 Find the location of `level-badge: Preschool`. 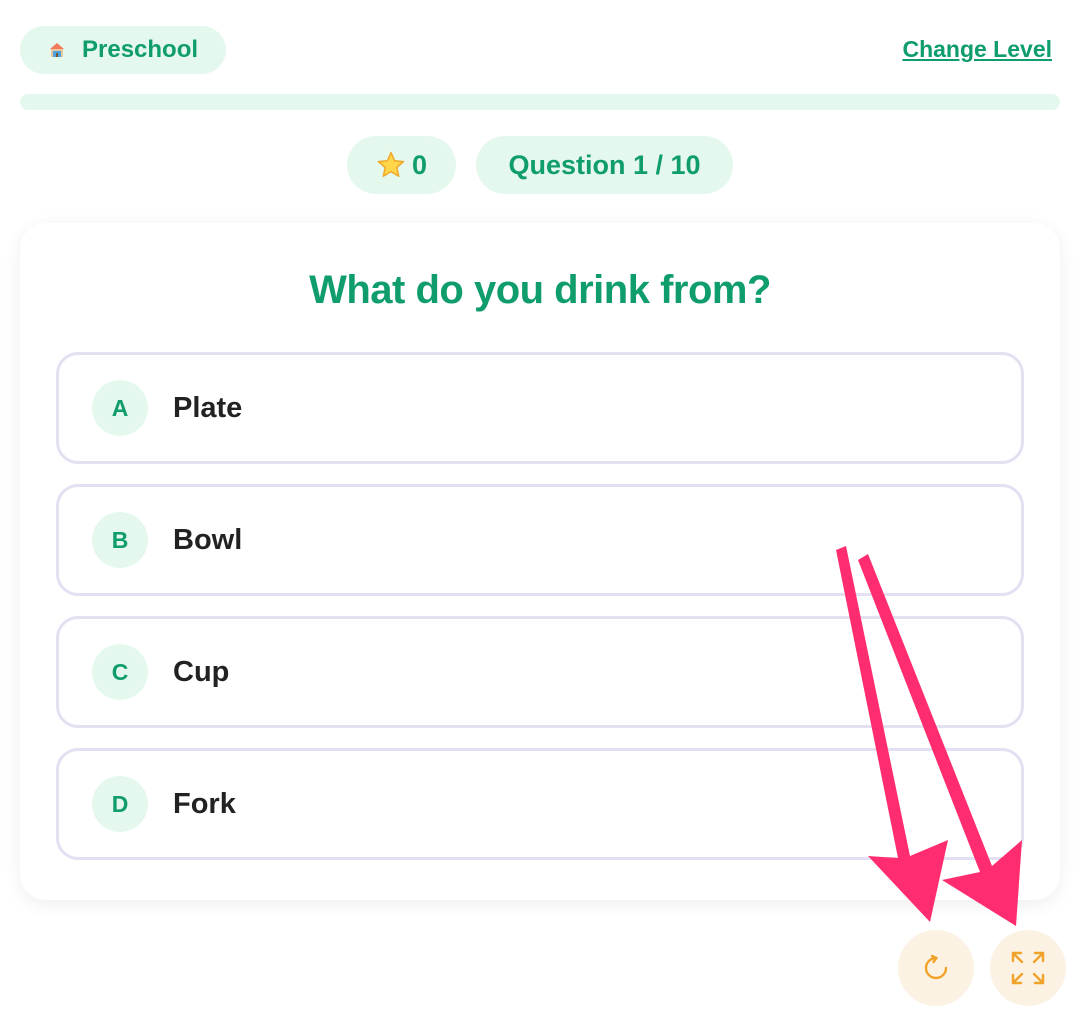

level-badge: Preschool is located at coordinates (123, 50).